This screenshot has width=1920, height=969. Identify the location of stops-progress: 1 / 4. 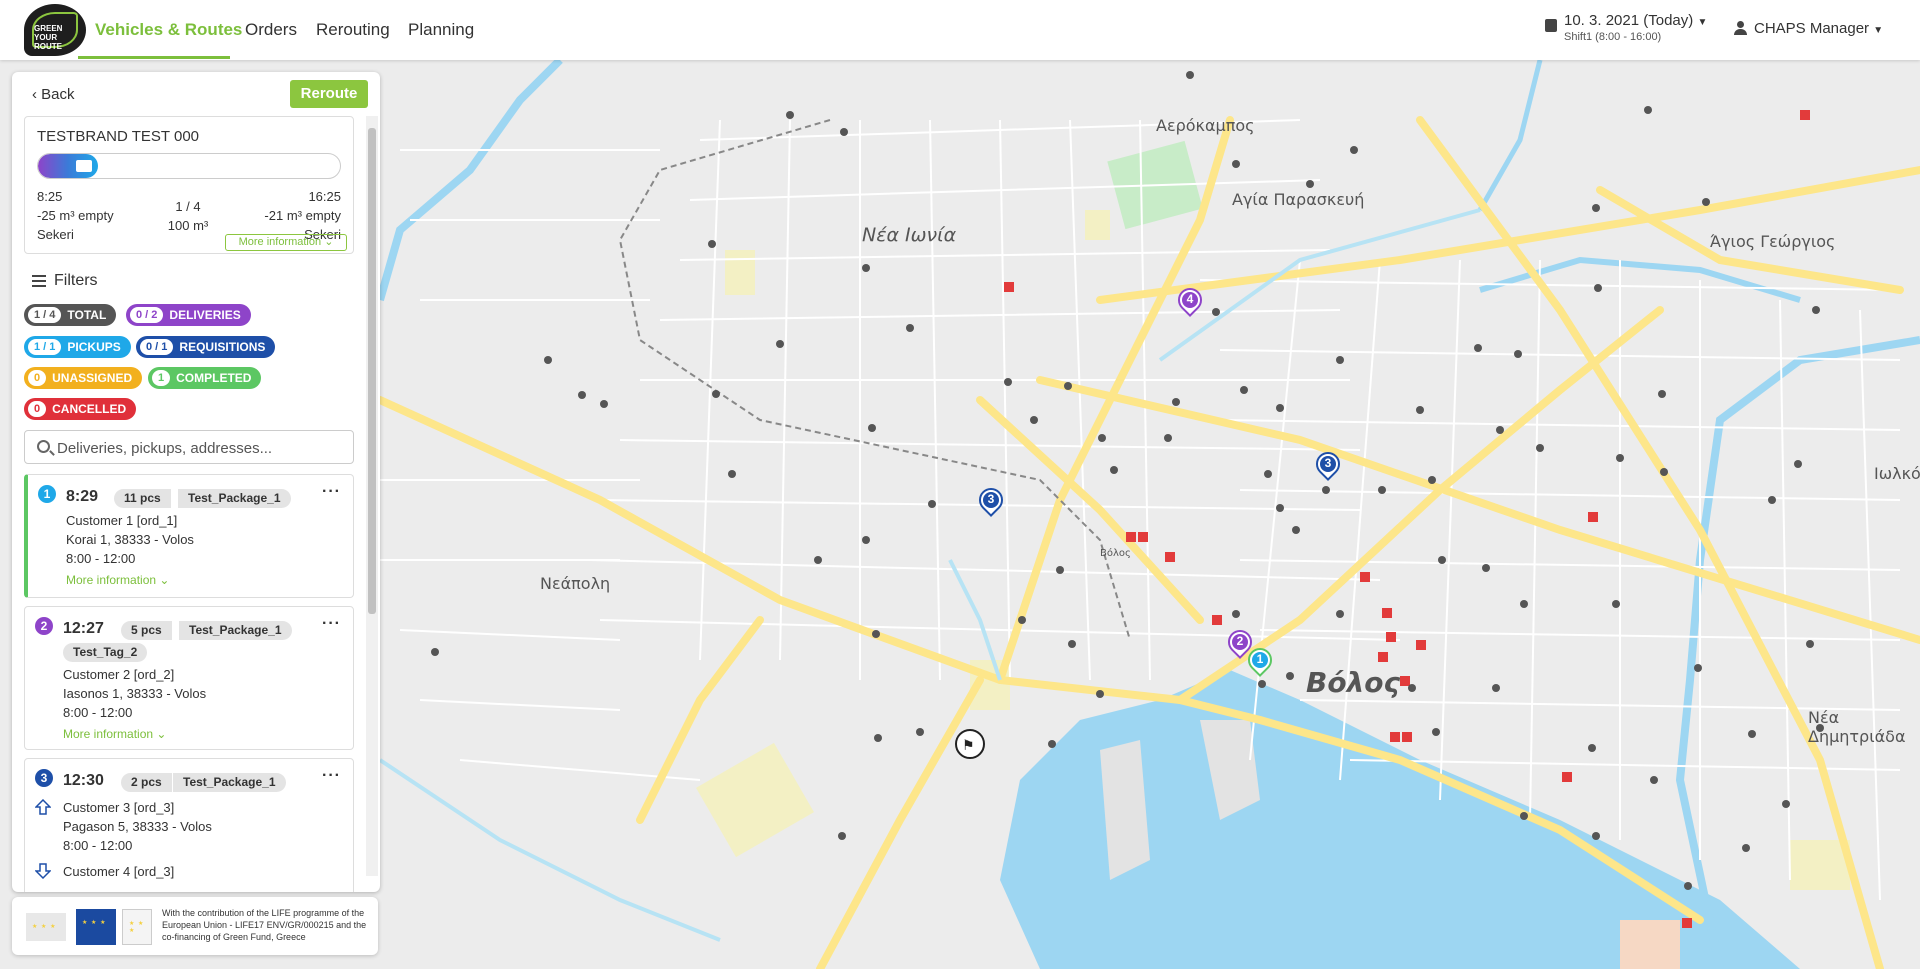
(188, 206).